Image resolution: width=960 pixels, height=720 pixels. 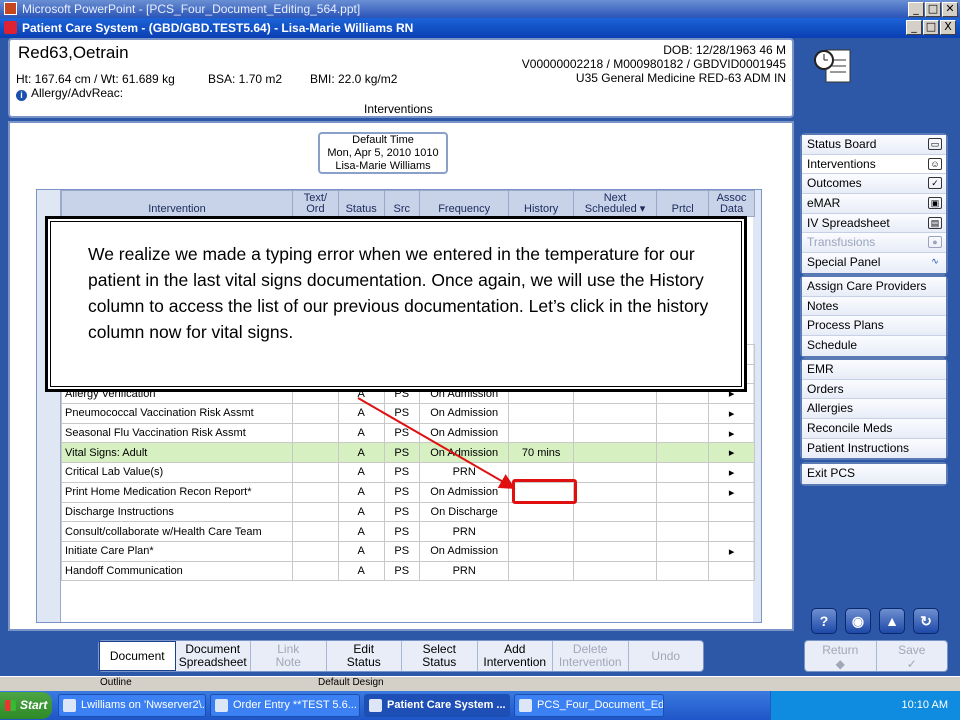 I want to click on sidebar-item-patient-instructions: Patient Instructions, so click(x=874, y=448).